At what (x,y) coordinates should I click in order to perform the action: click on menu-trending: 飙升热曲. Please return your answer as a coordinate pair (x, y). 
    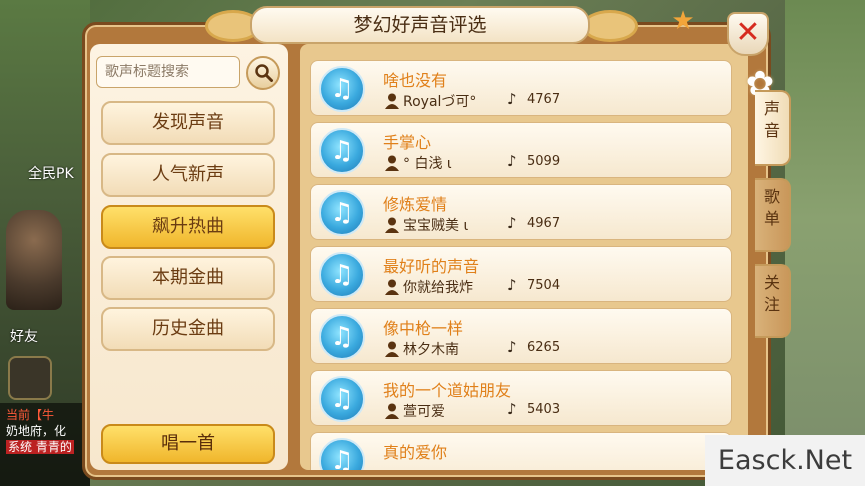
    Looking at the image, I should click on (188, 227).